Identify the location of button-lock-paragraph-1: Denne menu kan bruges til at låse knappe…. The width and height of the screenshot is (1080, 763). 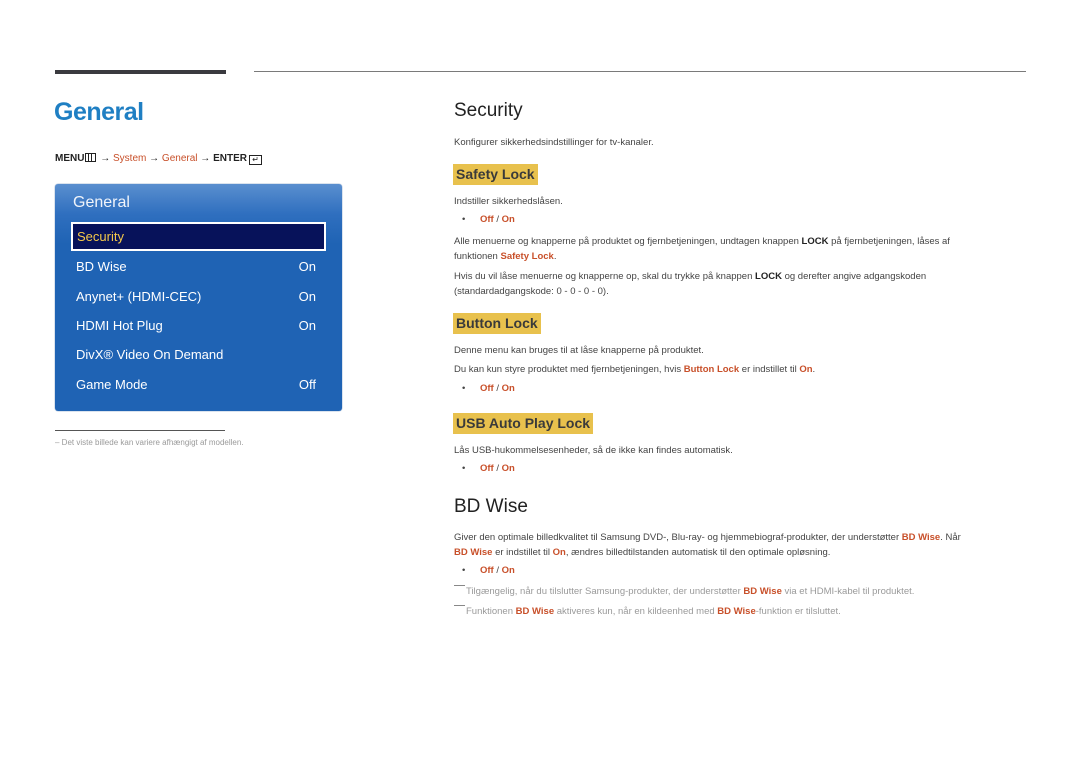
(579, 350).